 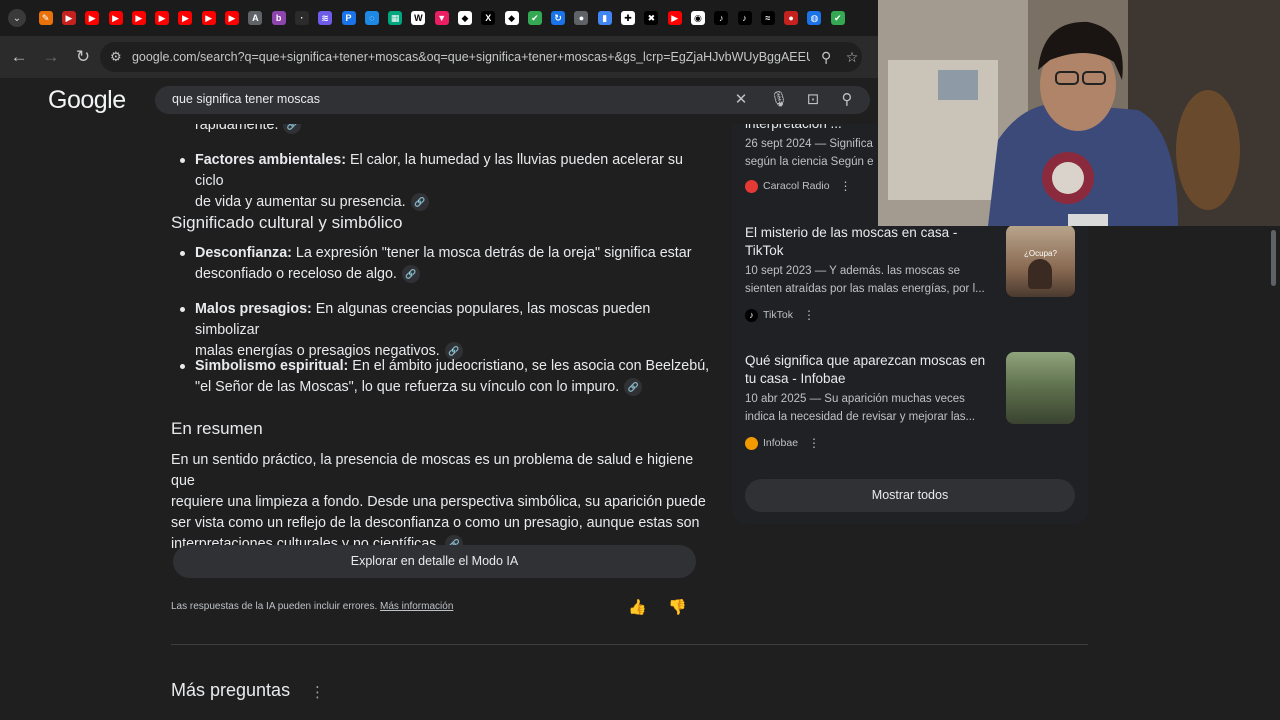 I want to click on tab-chart-icon: ▮, so click(x=604, y=18).